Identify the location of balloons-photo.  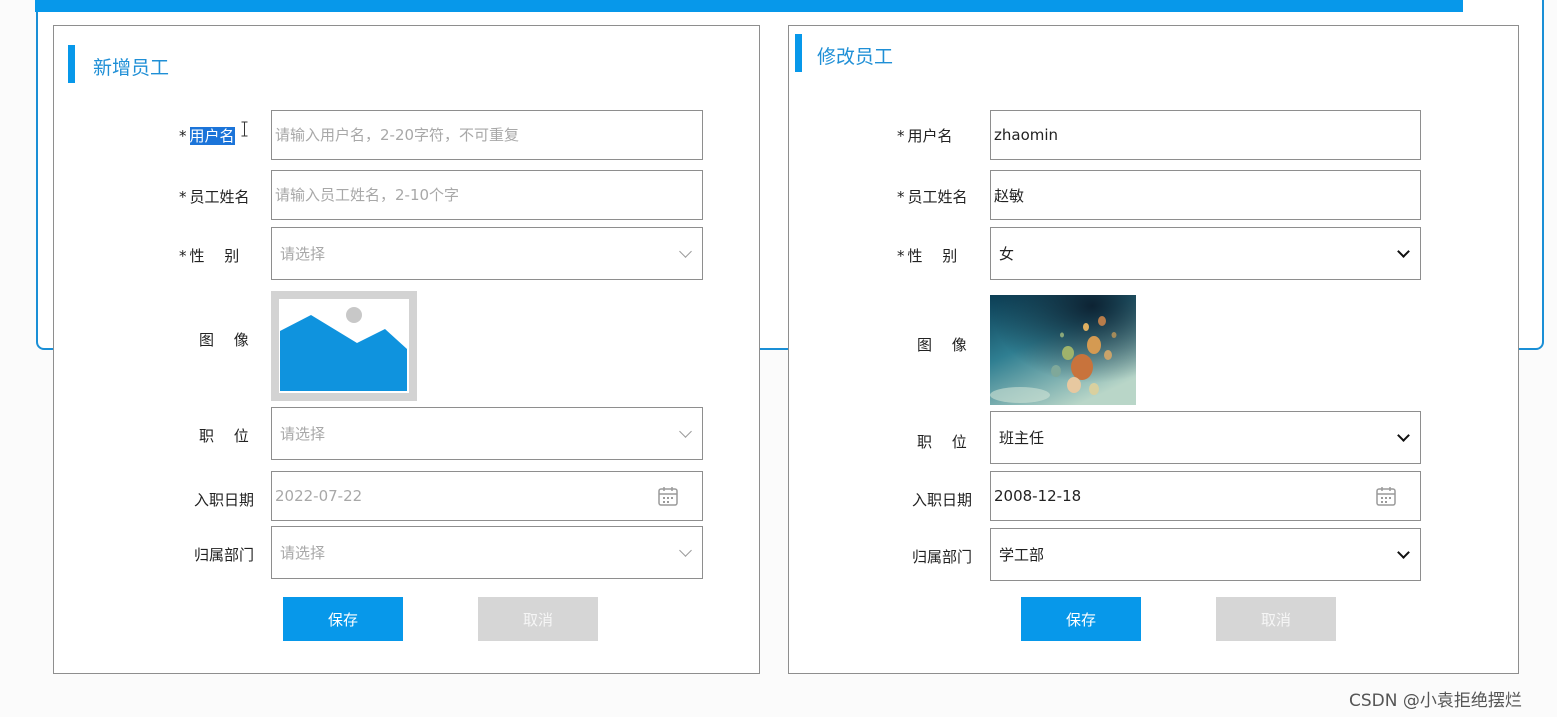
(1063, 350).